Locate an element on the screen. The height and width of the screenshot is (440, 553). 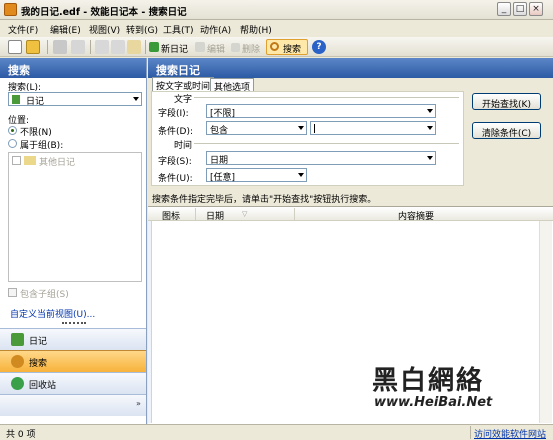
open-folder-icon is located at coordinates (33, 47).